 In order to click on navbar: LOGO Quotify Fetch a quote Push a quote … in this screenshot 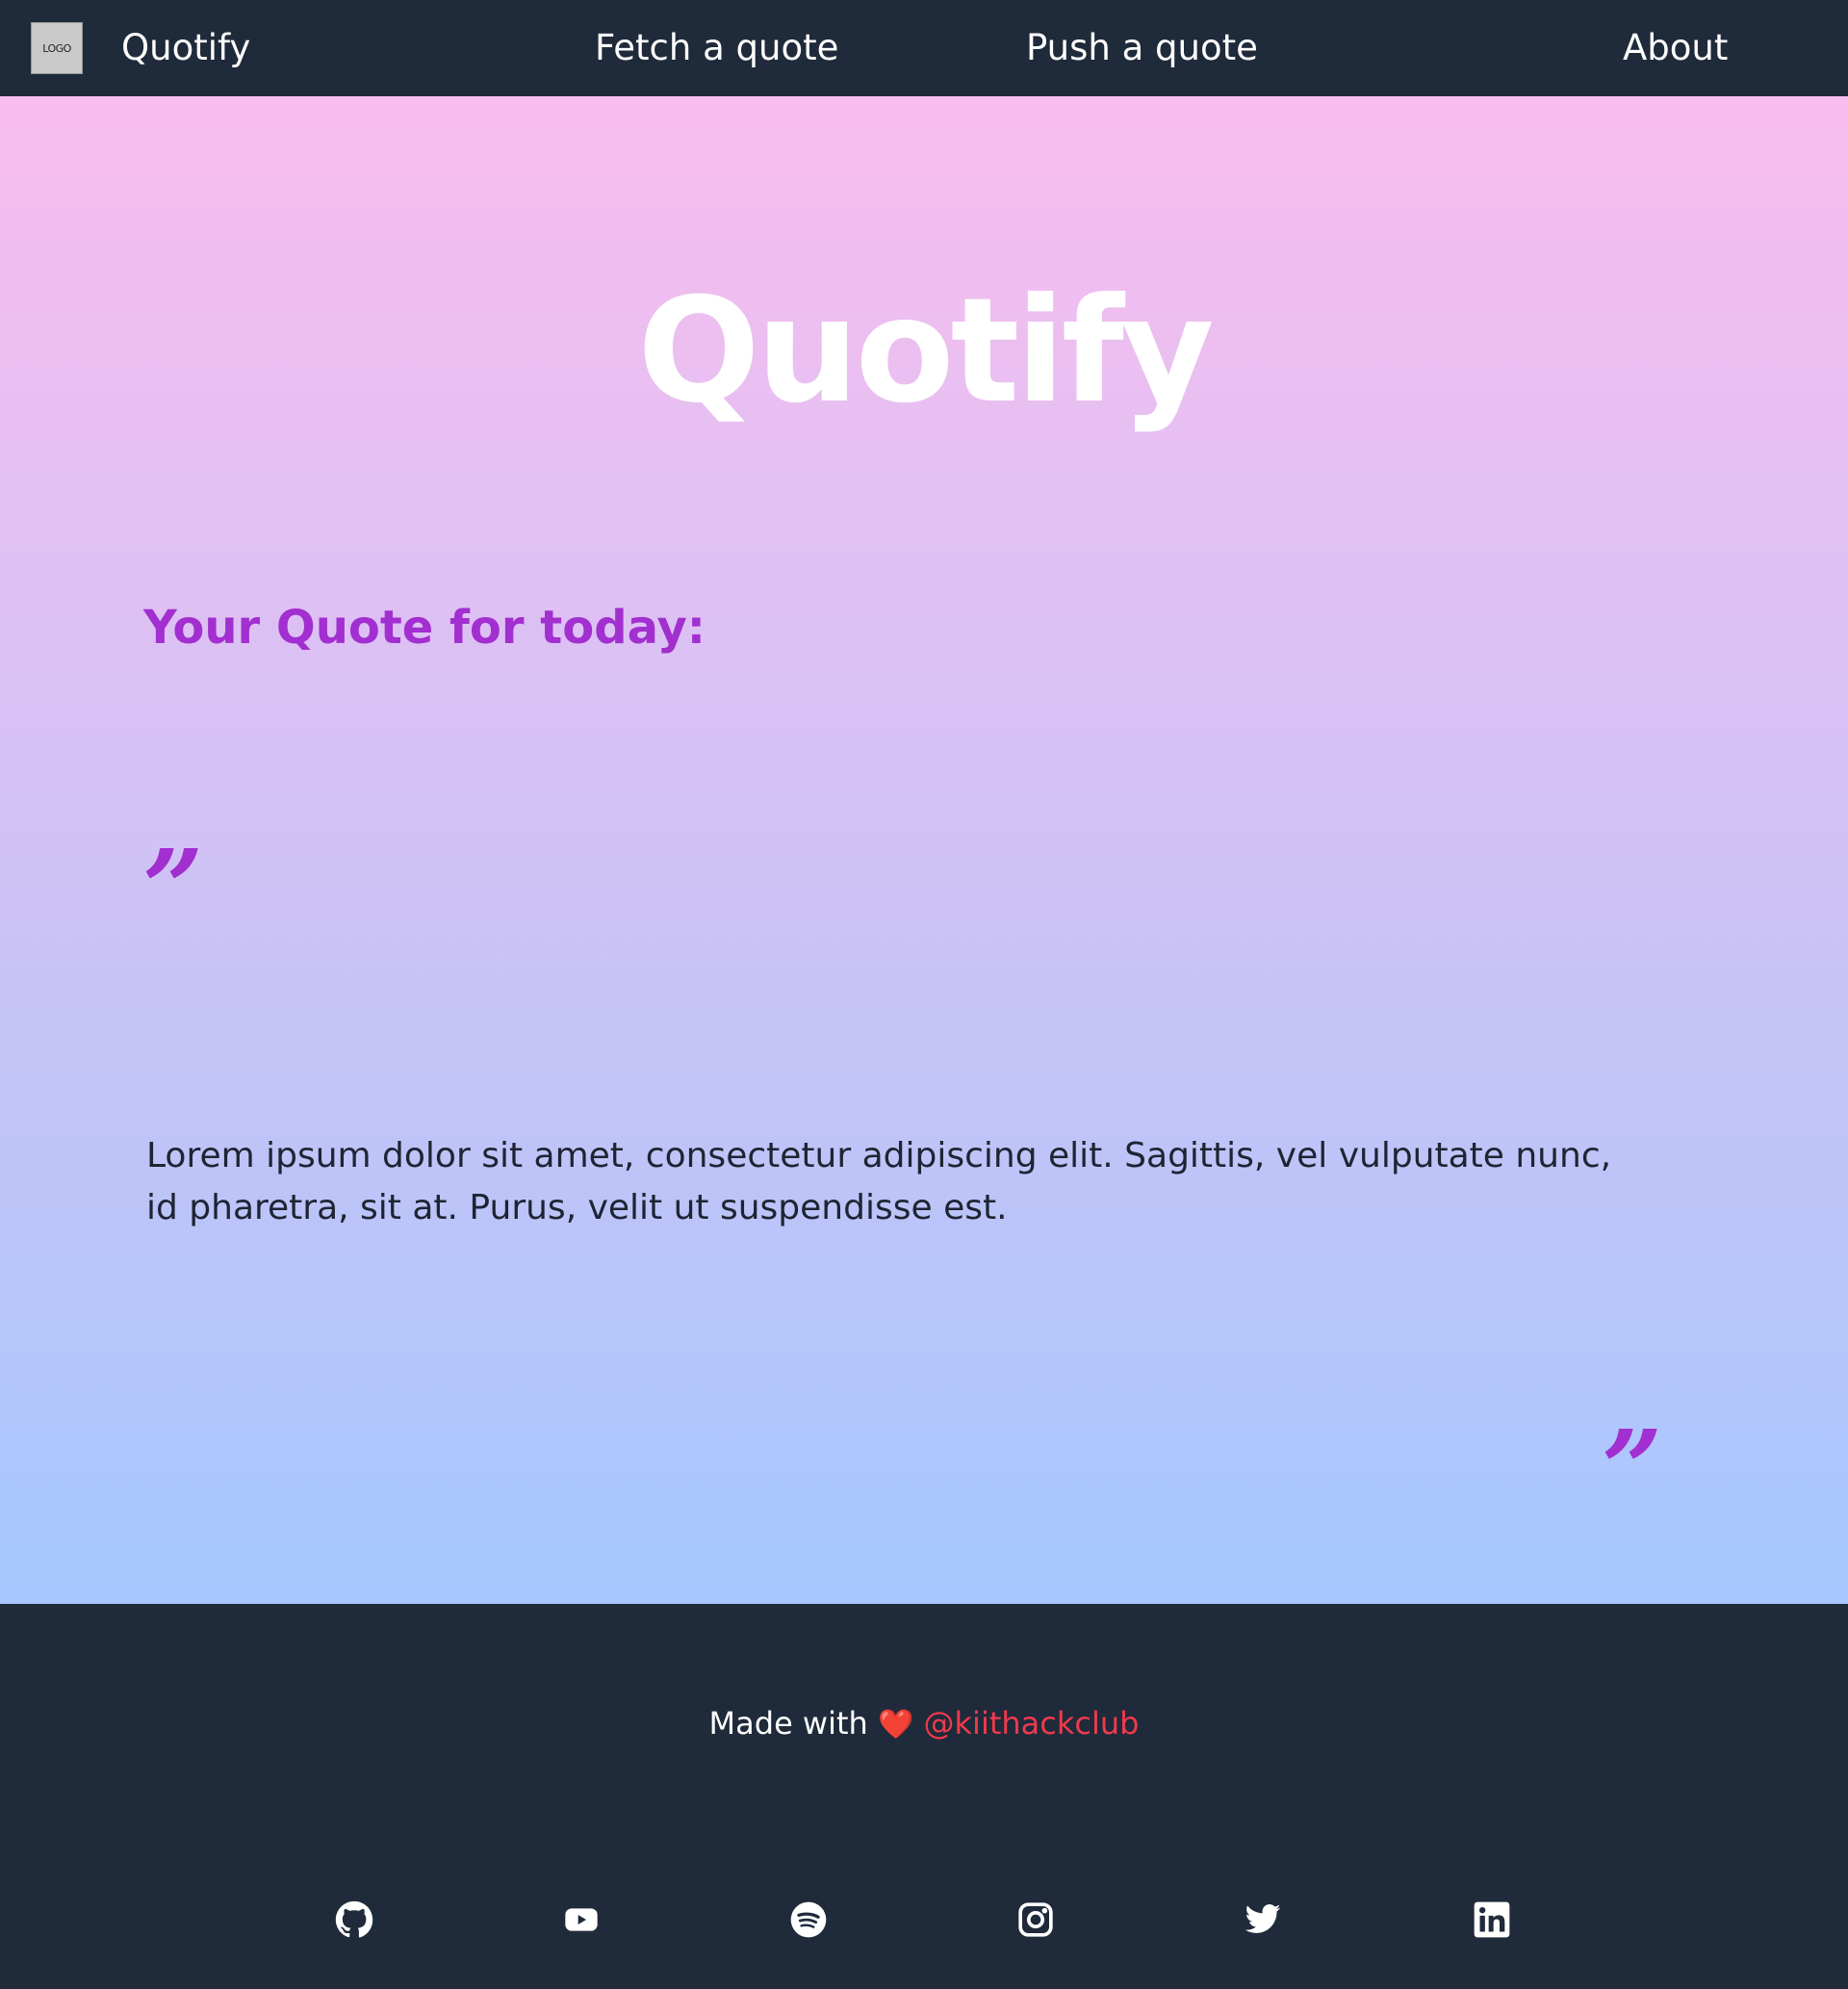, I will do `click(924, 48)`.